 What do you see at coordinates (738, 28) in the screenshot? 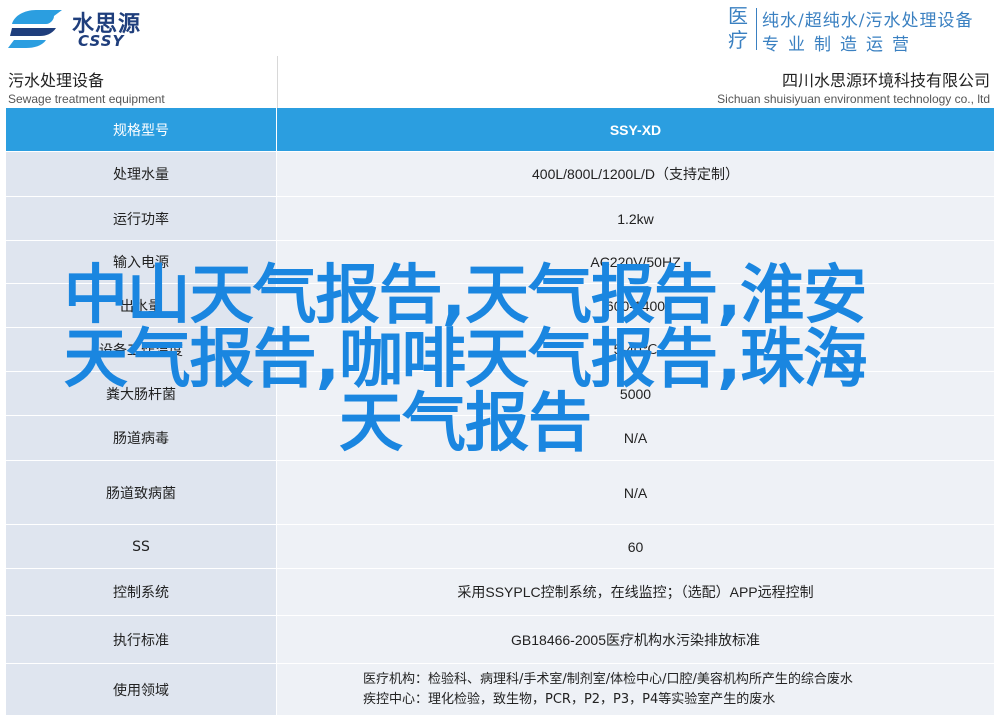
I see `slogan-badge: 医疗` at bounding box center [738, 28].